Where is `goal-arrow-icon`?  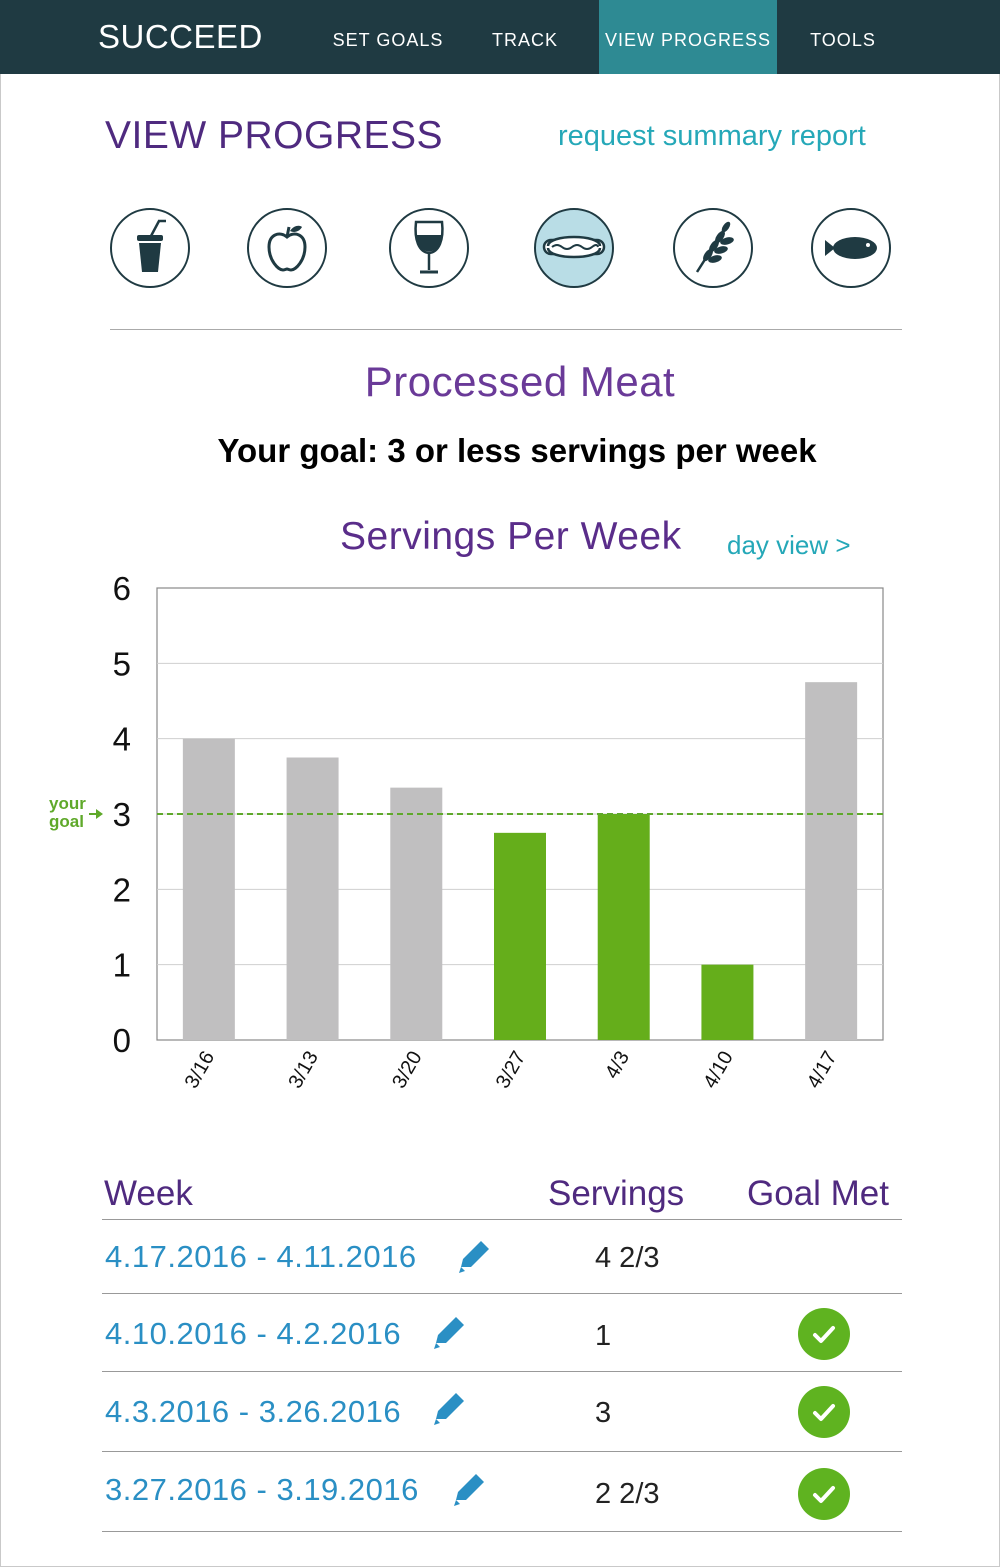
goal-arrow-icon is located at coordinates (96, 814).